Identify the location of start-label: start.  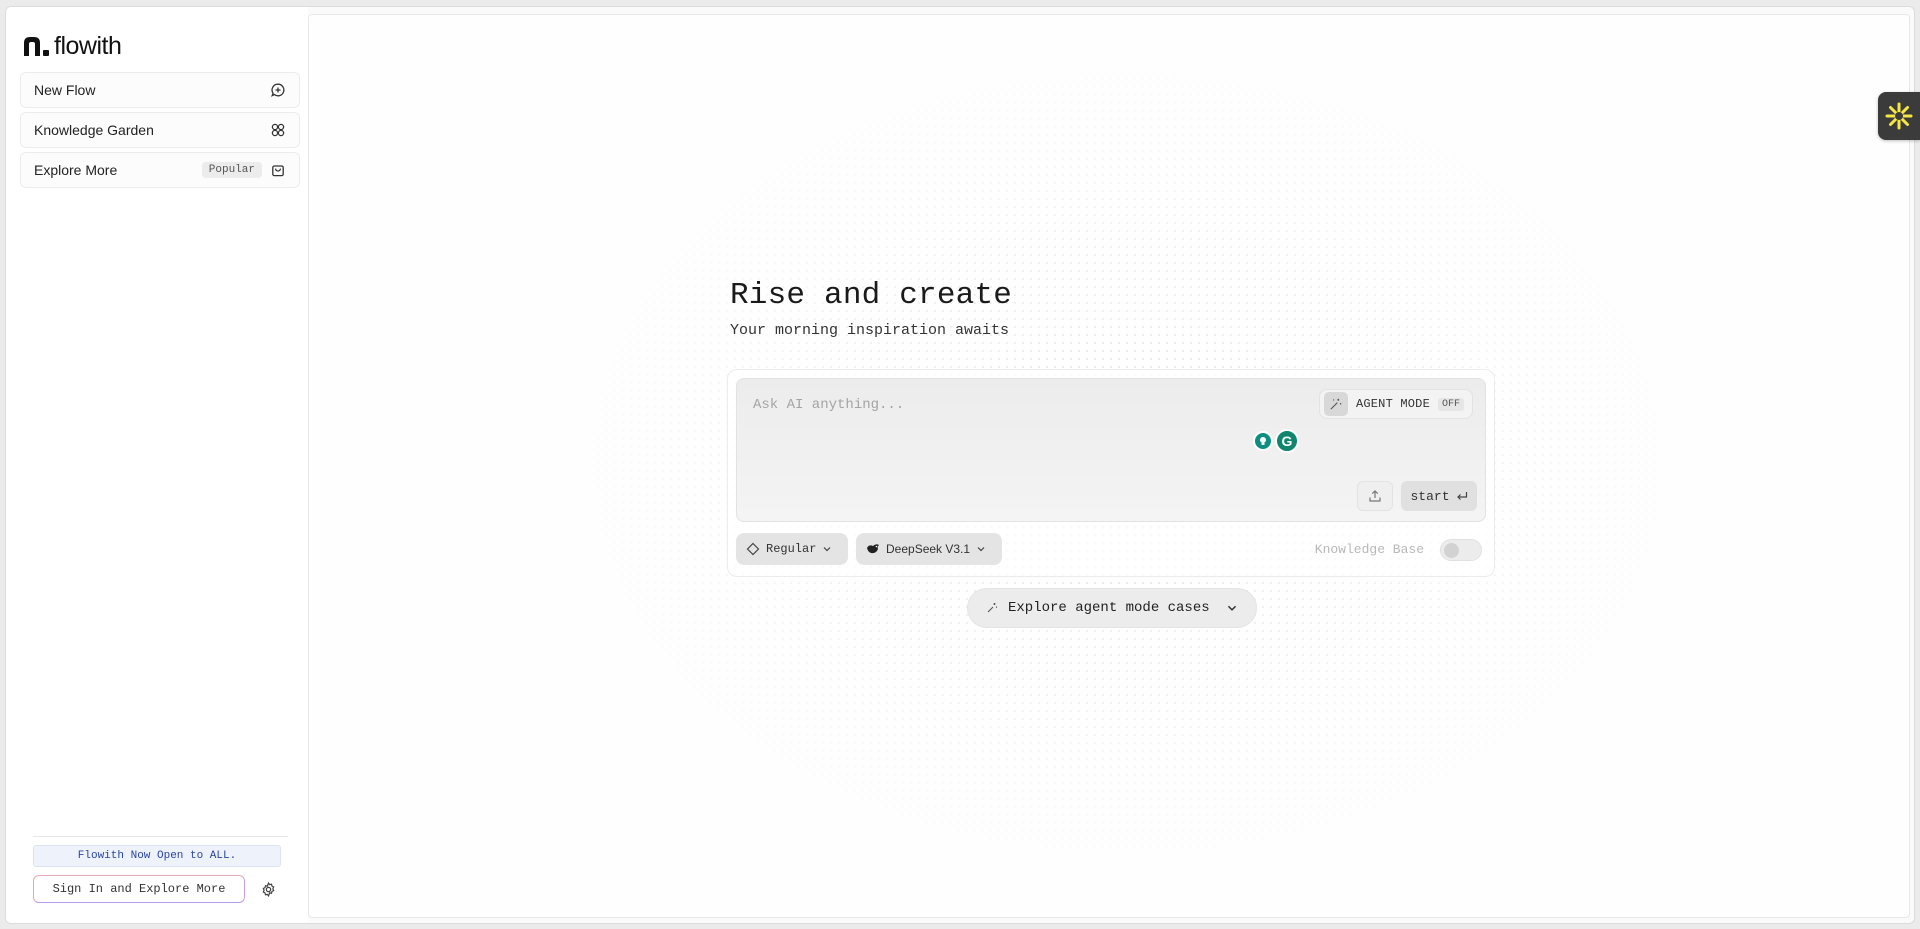
(1430, 496).